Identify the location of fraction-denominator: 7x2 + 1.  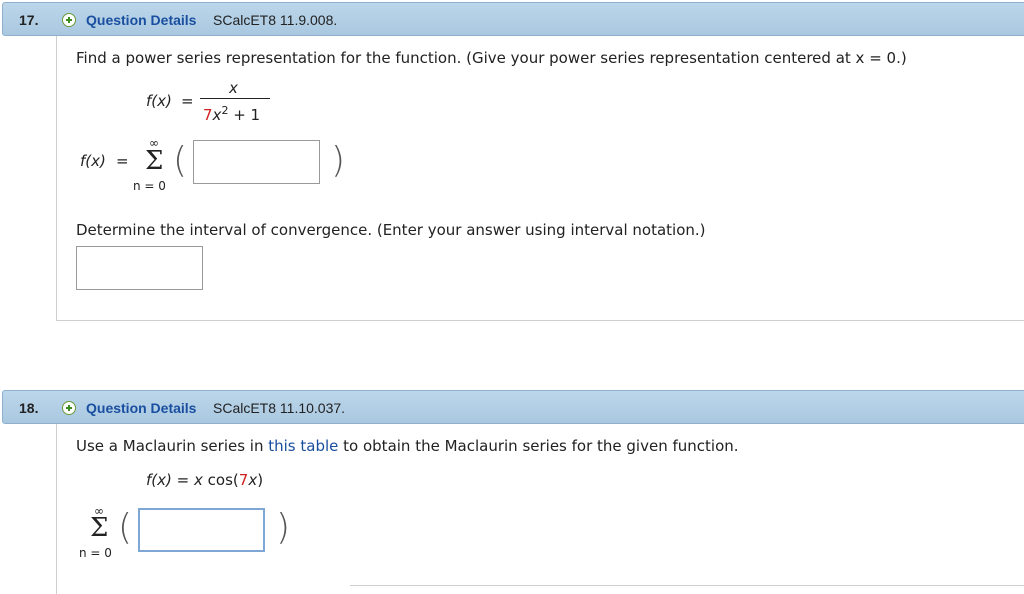
(232, 114).